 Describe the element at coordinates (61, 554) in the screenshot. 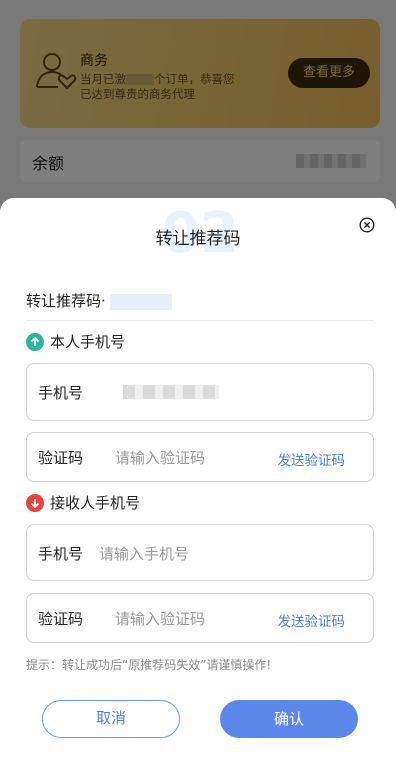

I see `receiver-phone-label: 手机号` at that location.